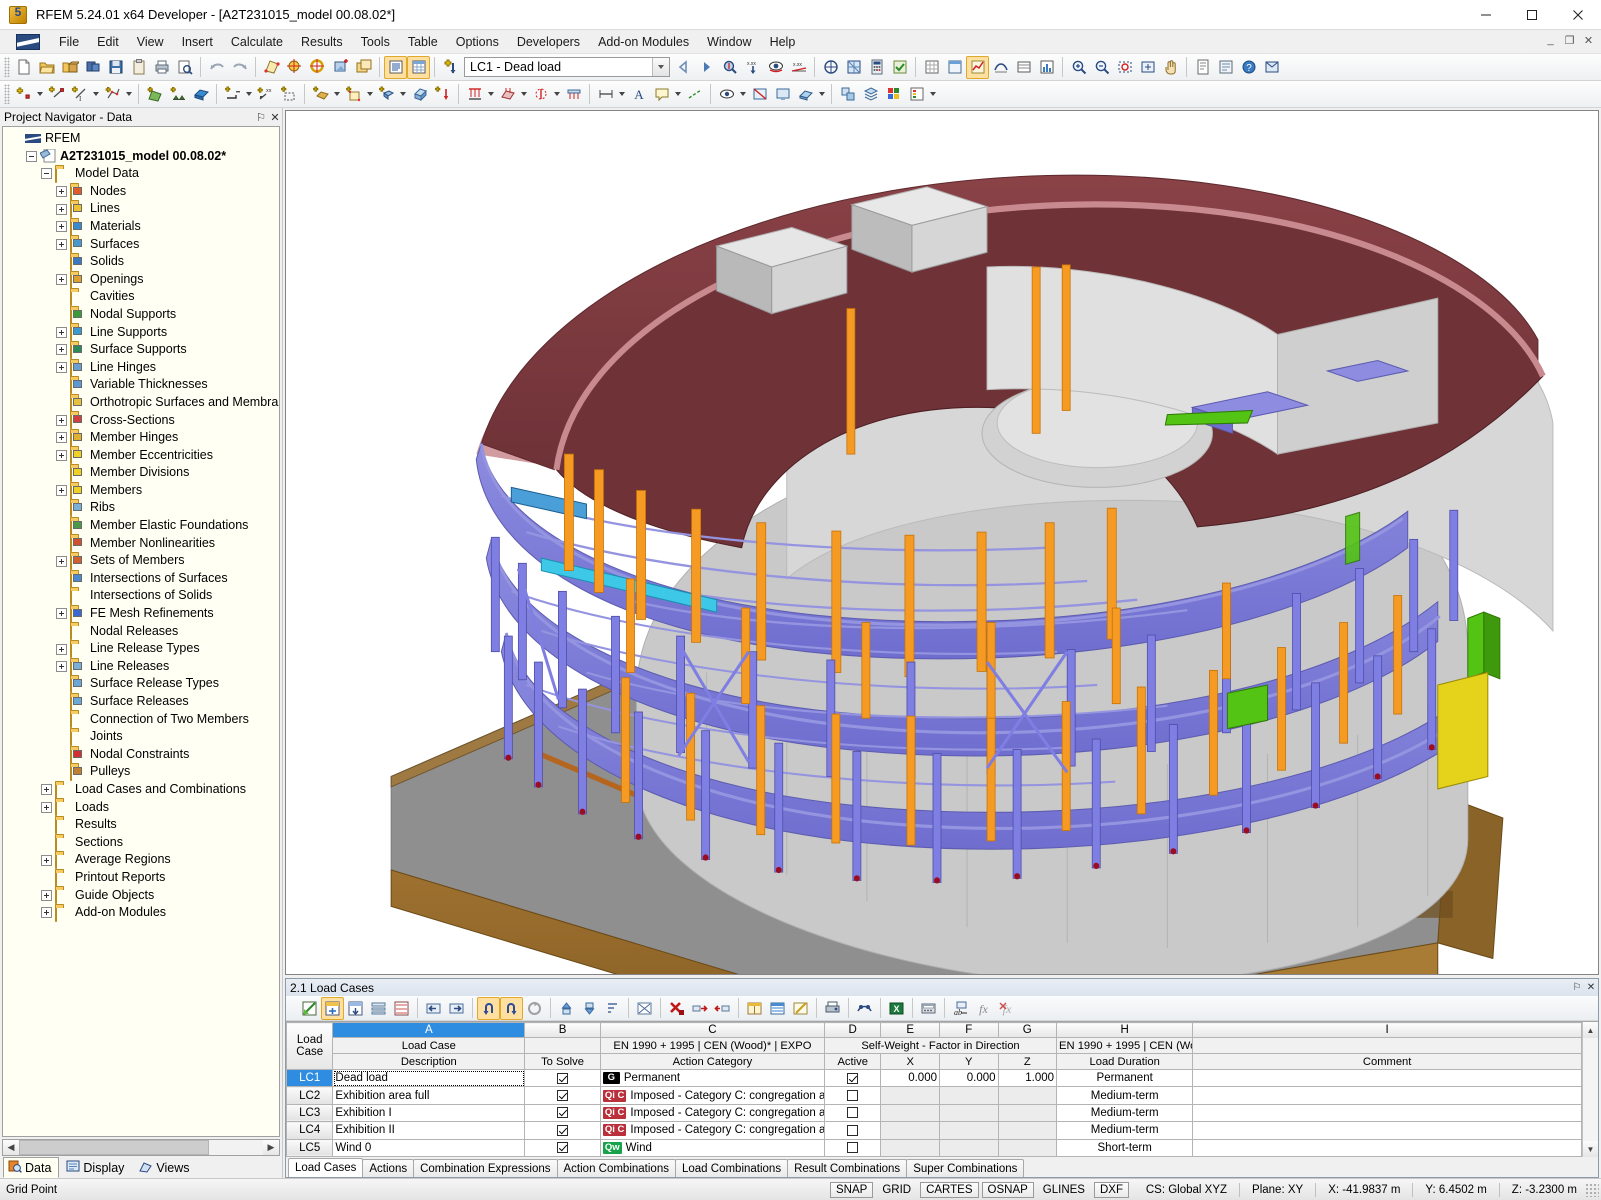 The height and width of the screenshot is (1200, 1601). I want to click on line-load-icon, so click(474, 94).